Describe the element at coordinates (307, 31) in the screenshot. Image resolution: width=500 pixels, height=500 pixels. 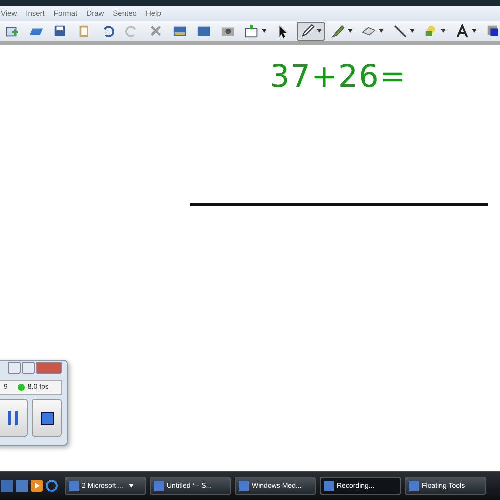
I see `pen-icon` at that location.